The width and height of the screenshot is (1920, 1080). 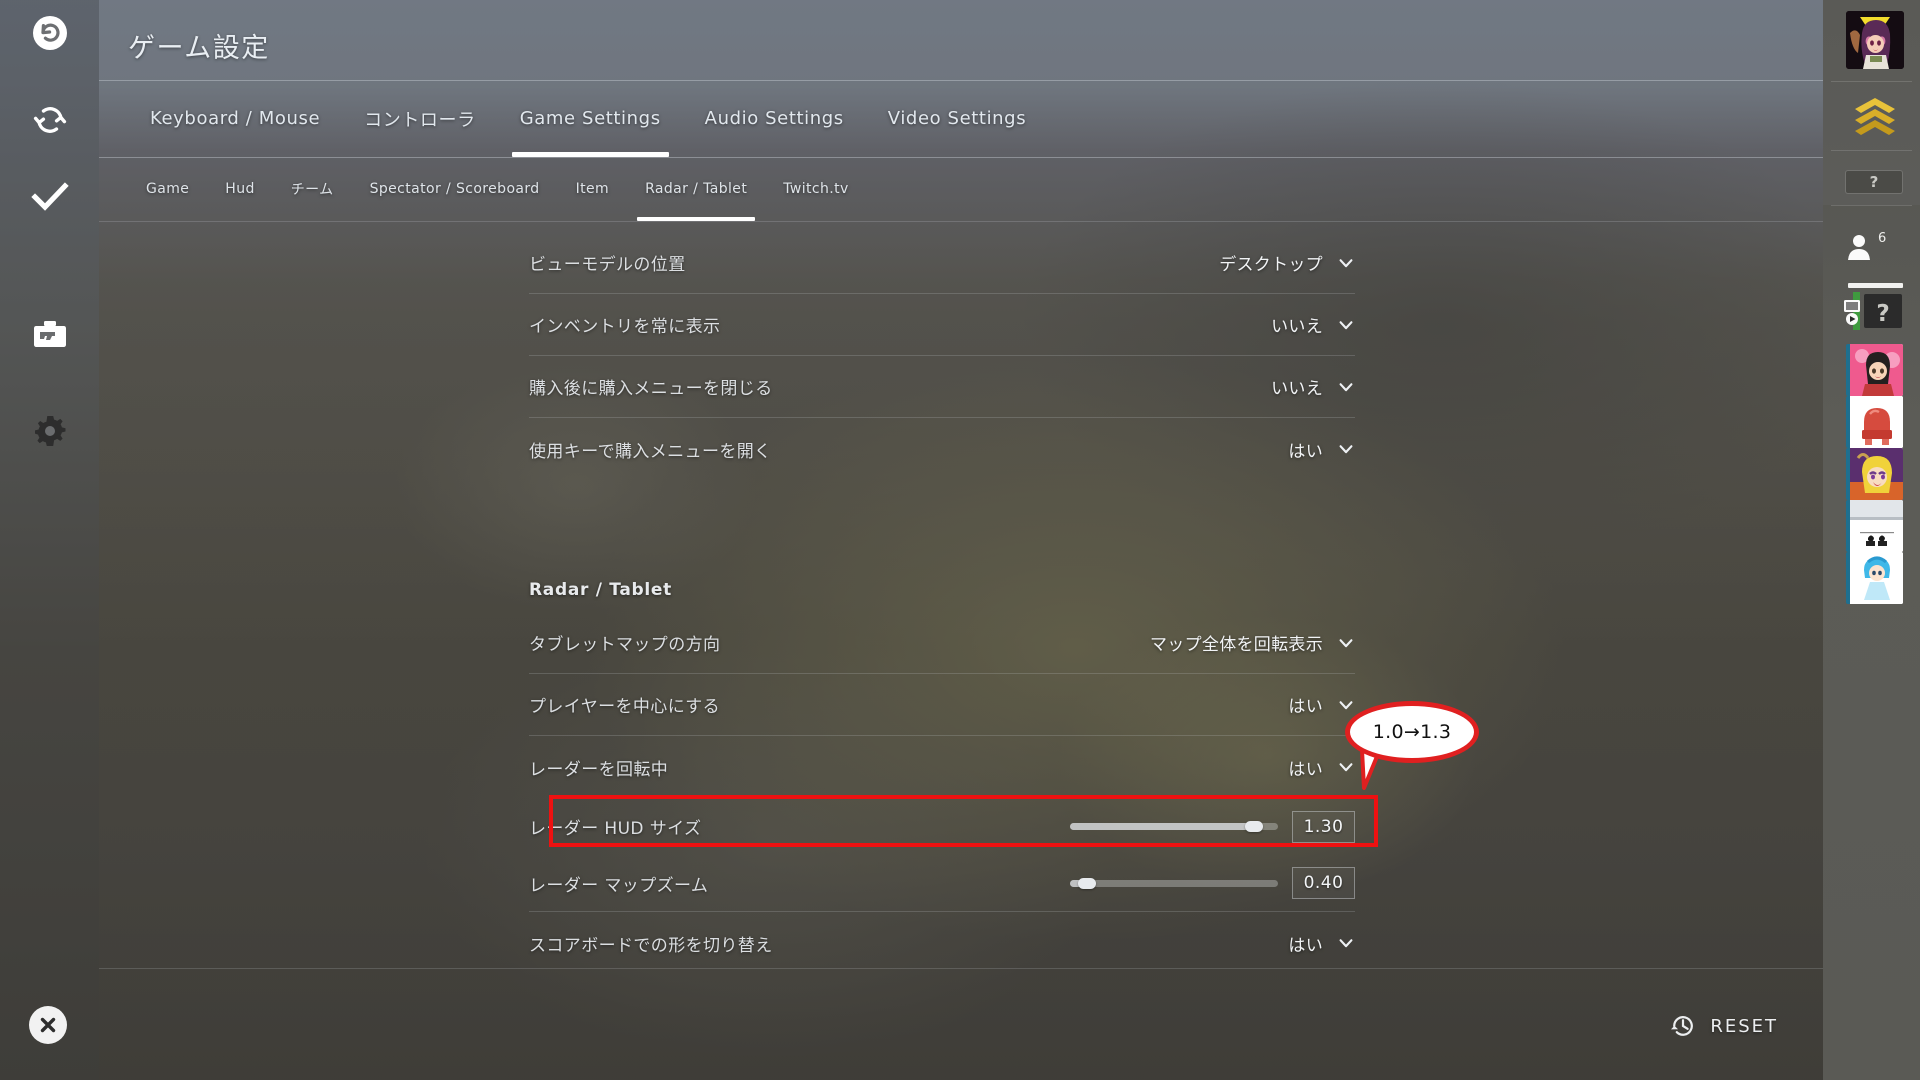 What do you see at coordinates (942, 263) in the screenshot?
I see `setting-row-viewmodel-position: ビューモデルの位置 デスクトップ` at bounding box center [942, 263].